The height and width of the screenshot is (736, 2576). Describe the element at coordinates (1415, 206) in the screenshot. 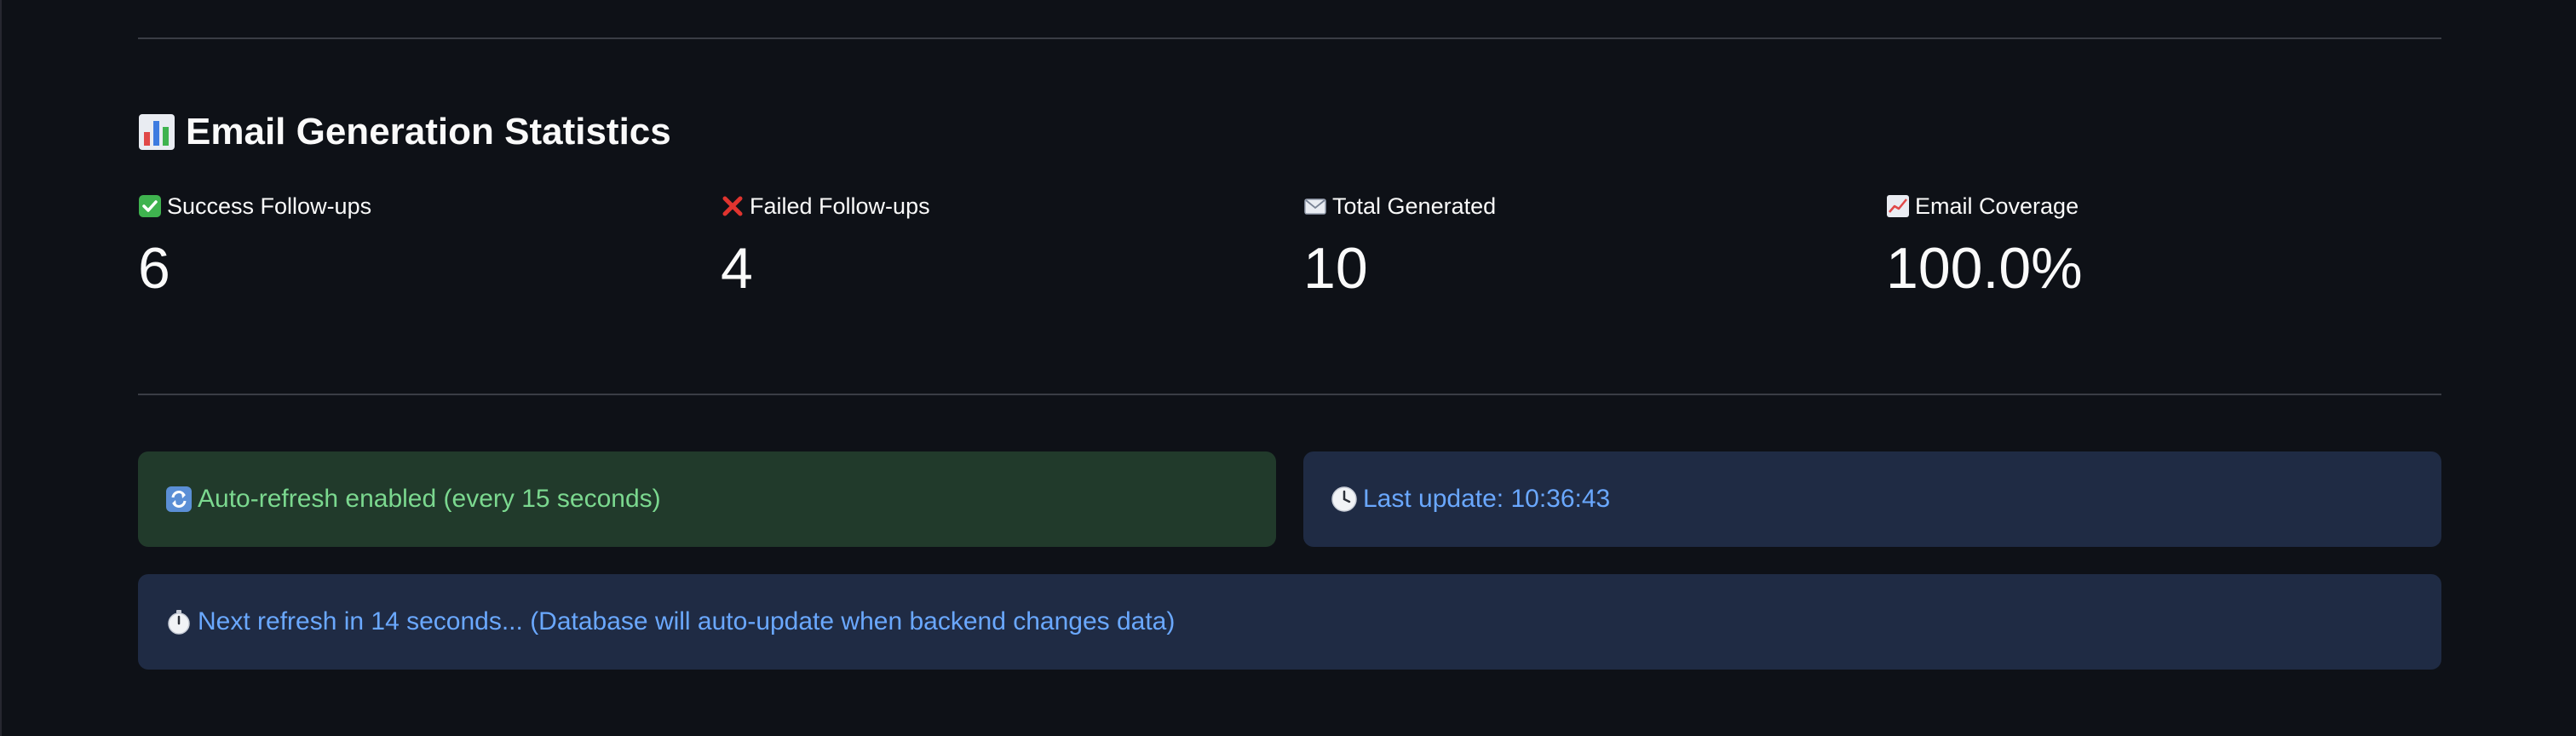

I see `metric-label: Total Generated` at that location.